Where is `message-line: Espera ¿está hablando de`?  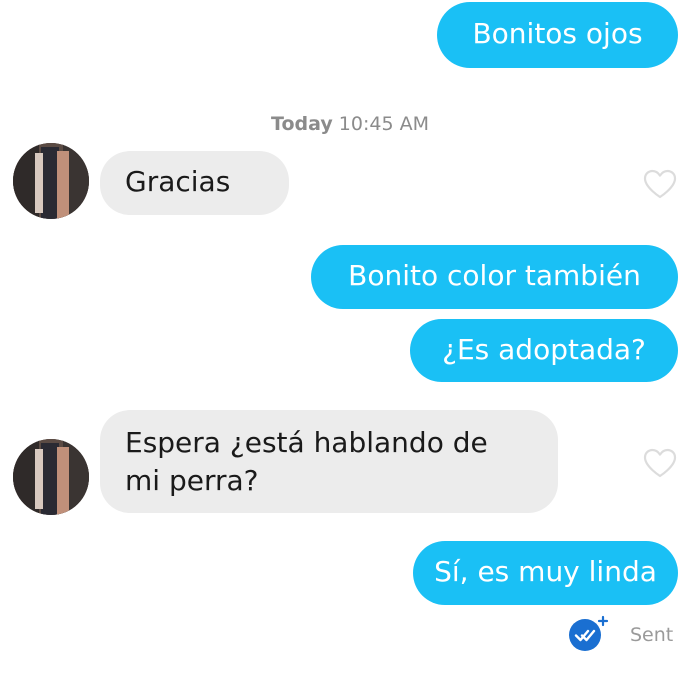 message-line: Espera ¿está hablando de is located at coordinates (306, 442).